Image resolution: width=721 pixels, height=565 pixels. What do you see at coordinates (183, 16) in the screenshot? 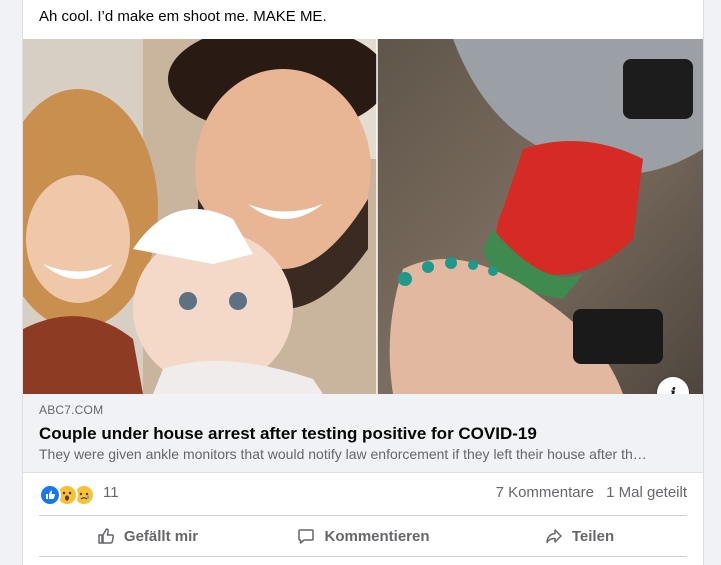
I see `post-text: Ah cool. I’d make em shoot me. MAKE ME.` at bounding box center [183, 16].